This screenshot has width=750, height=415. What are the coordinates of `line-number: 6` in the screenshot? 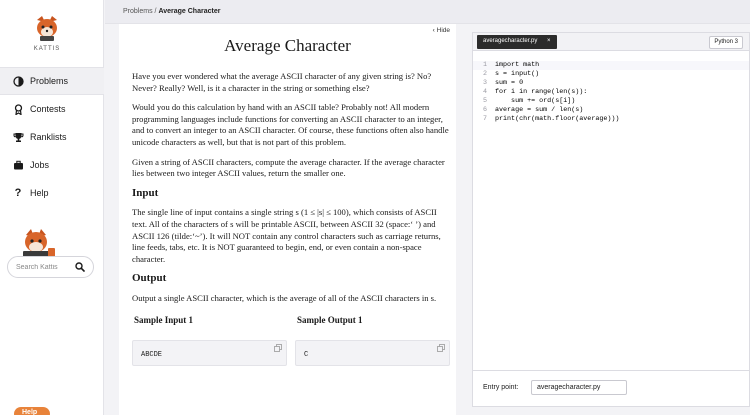 It's located at (484, 110).